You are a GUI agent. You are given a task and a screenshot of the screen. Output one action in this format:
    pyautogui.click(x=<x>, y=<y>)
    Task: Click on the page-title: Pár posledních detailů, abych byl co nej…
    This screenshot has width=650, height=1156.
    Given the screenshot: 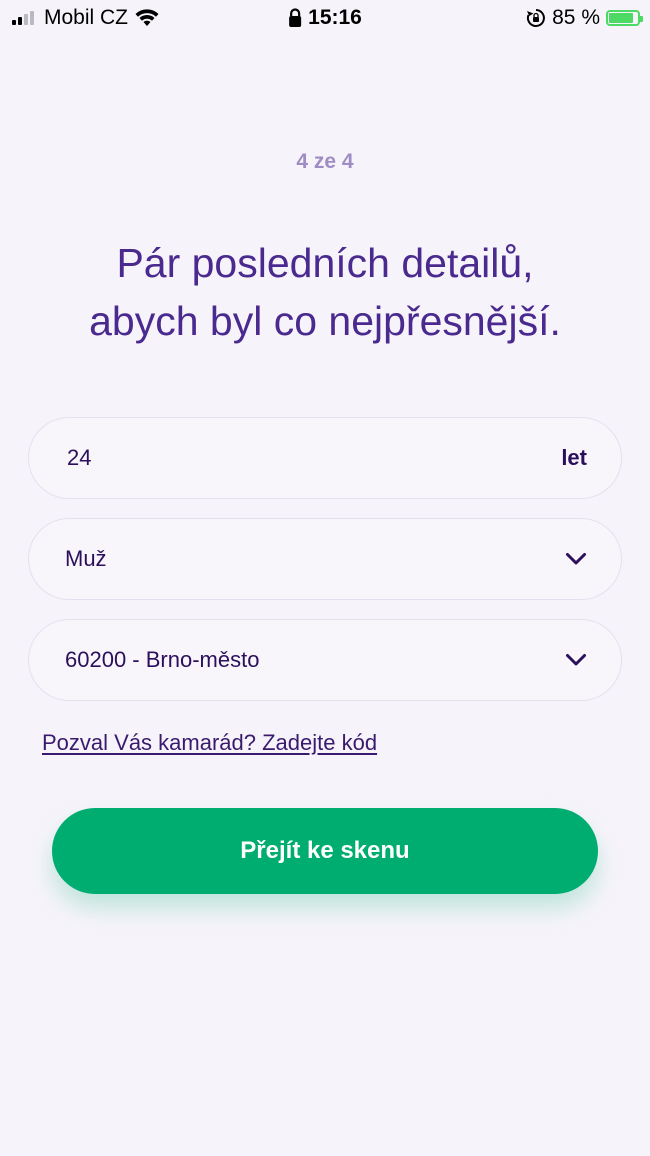 What is the action you would take?
    pyautogui.click(x=325, y=292)
    